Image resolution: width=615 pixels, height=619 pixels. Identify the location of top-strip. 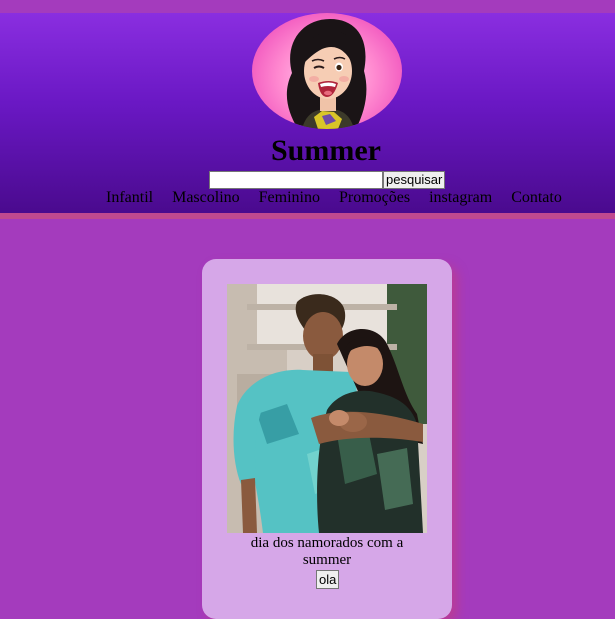
(307, 6).